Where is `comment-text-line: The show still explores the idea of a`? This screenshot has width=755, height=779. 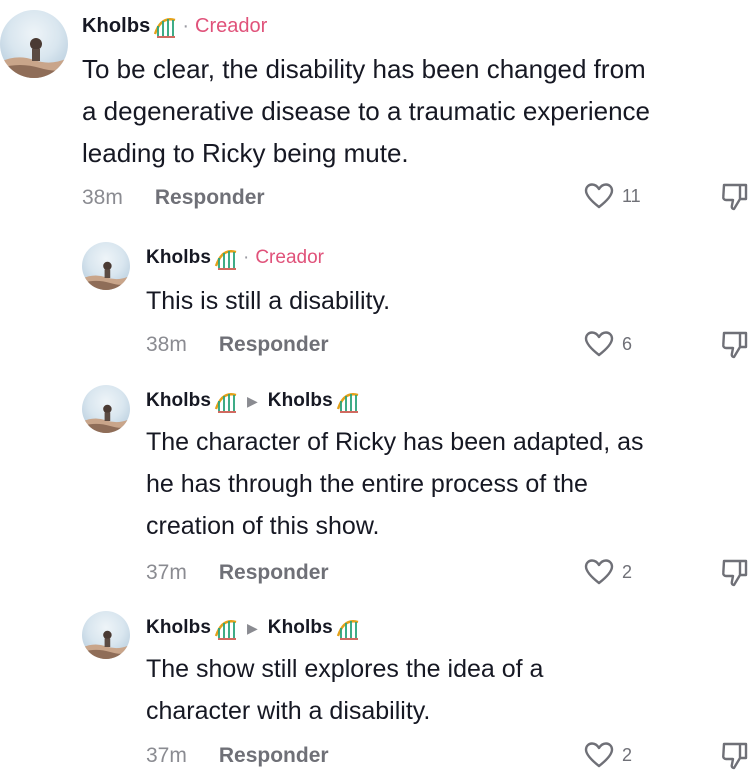
comment-text-line: The show still explores the idea of a is located at coordinates (345, 669).